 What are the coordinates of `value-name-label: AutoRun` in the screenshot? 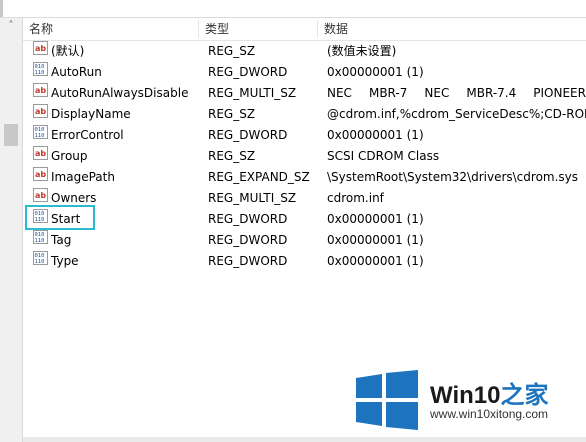 It's located at (76, 72).